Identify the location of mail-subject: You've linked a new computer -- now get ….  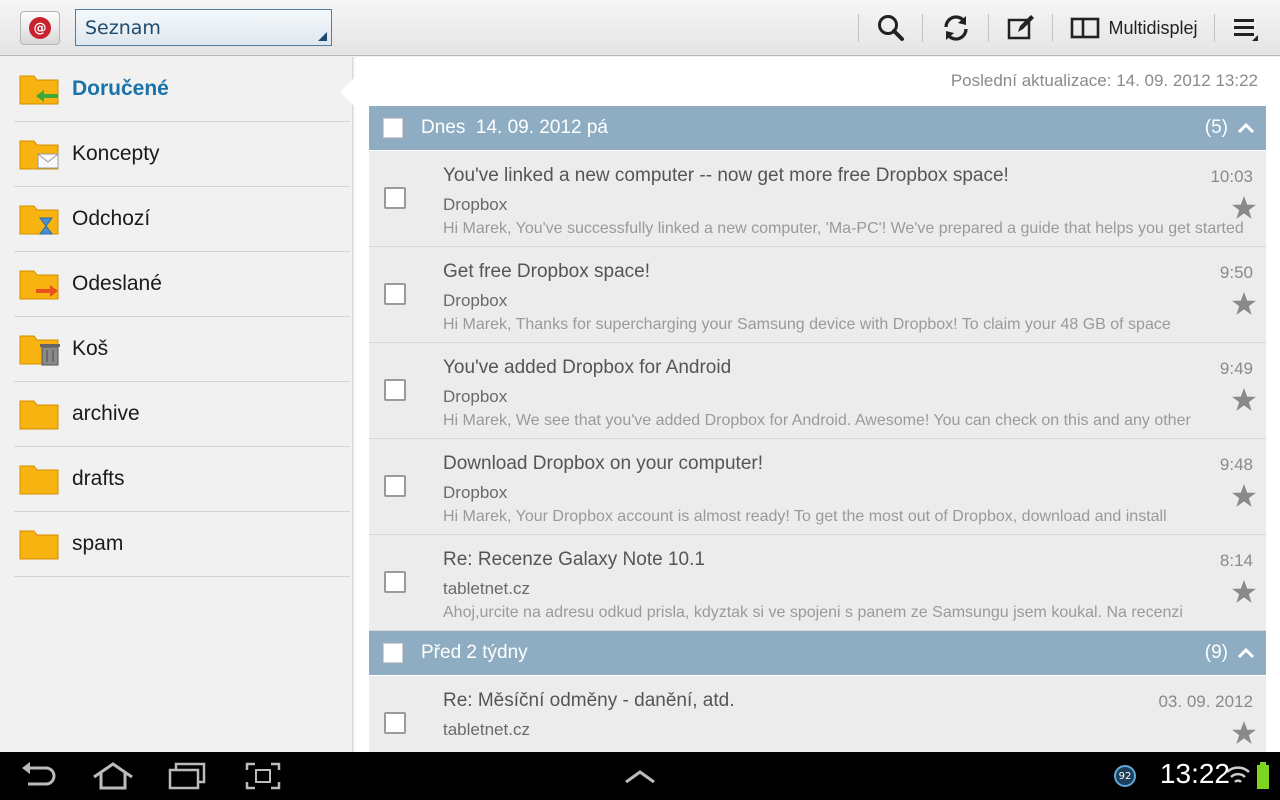
(726, 175).